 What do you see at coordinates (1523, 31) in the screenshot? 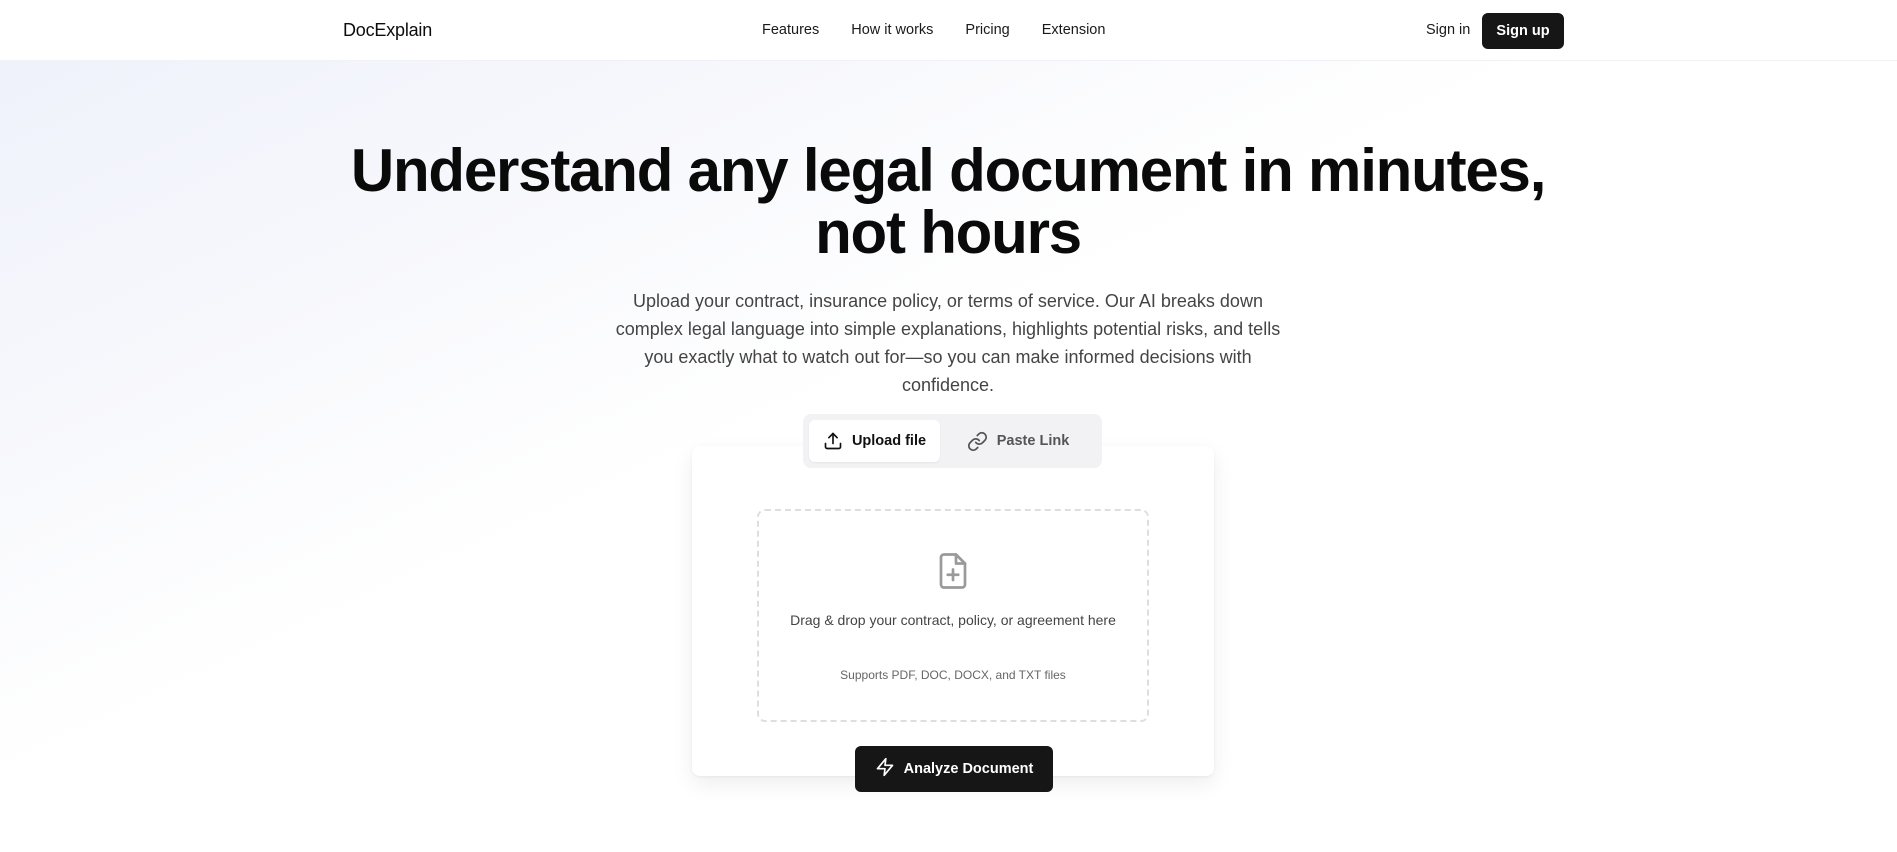
I see `sign-up-button: Sign up` at bounding box center [1523, 31].